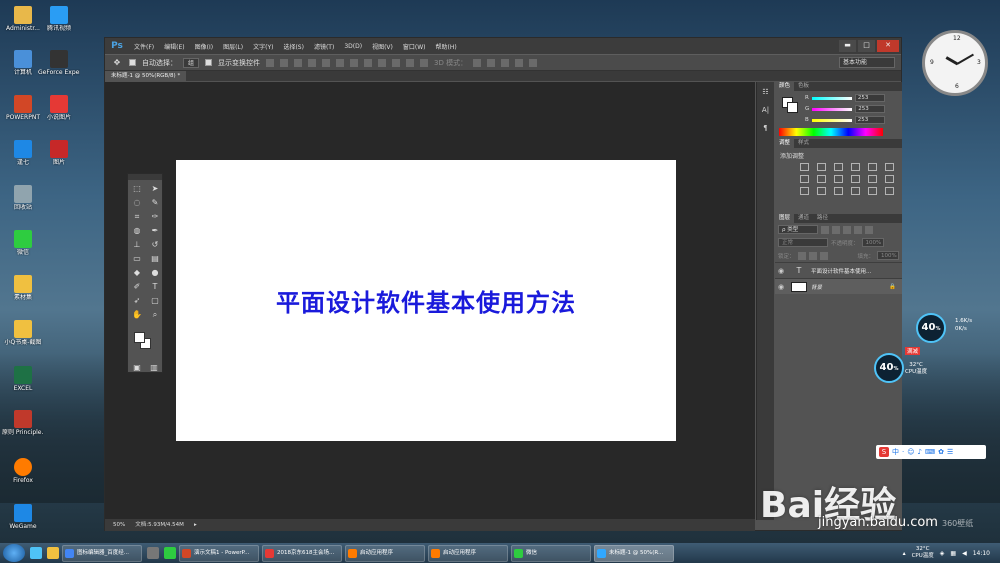  Describe the element at coordinates (155, 286) in the screenshot. I see `type-tool-icon: T` at that location.